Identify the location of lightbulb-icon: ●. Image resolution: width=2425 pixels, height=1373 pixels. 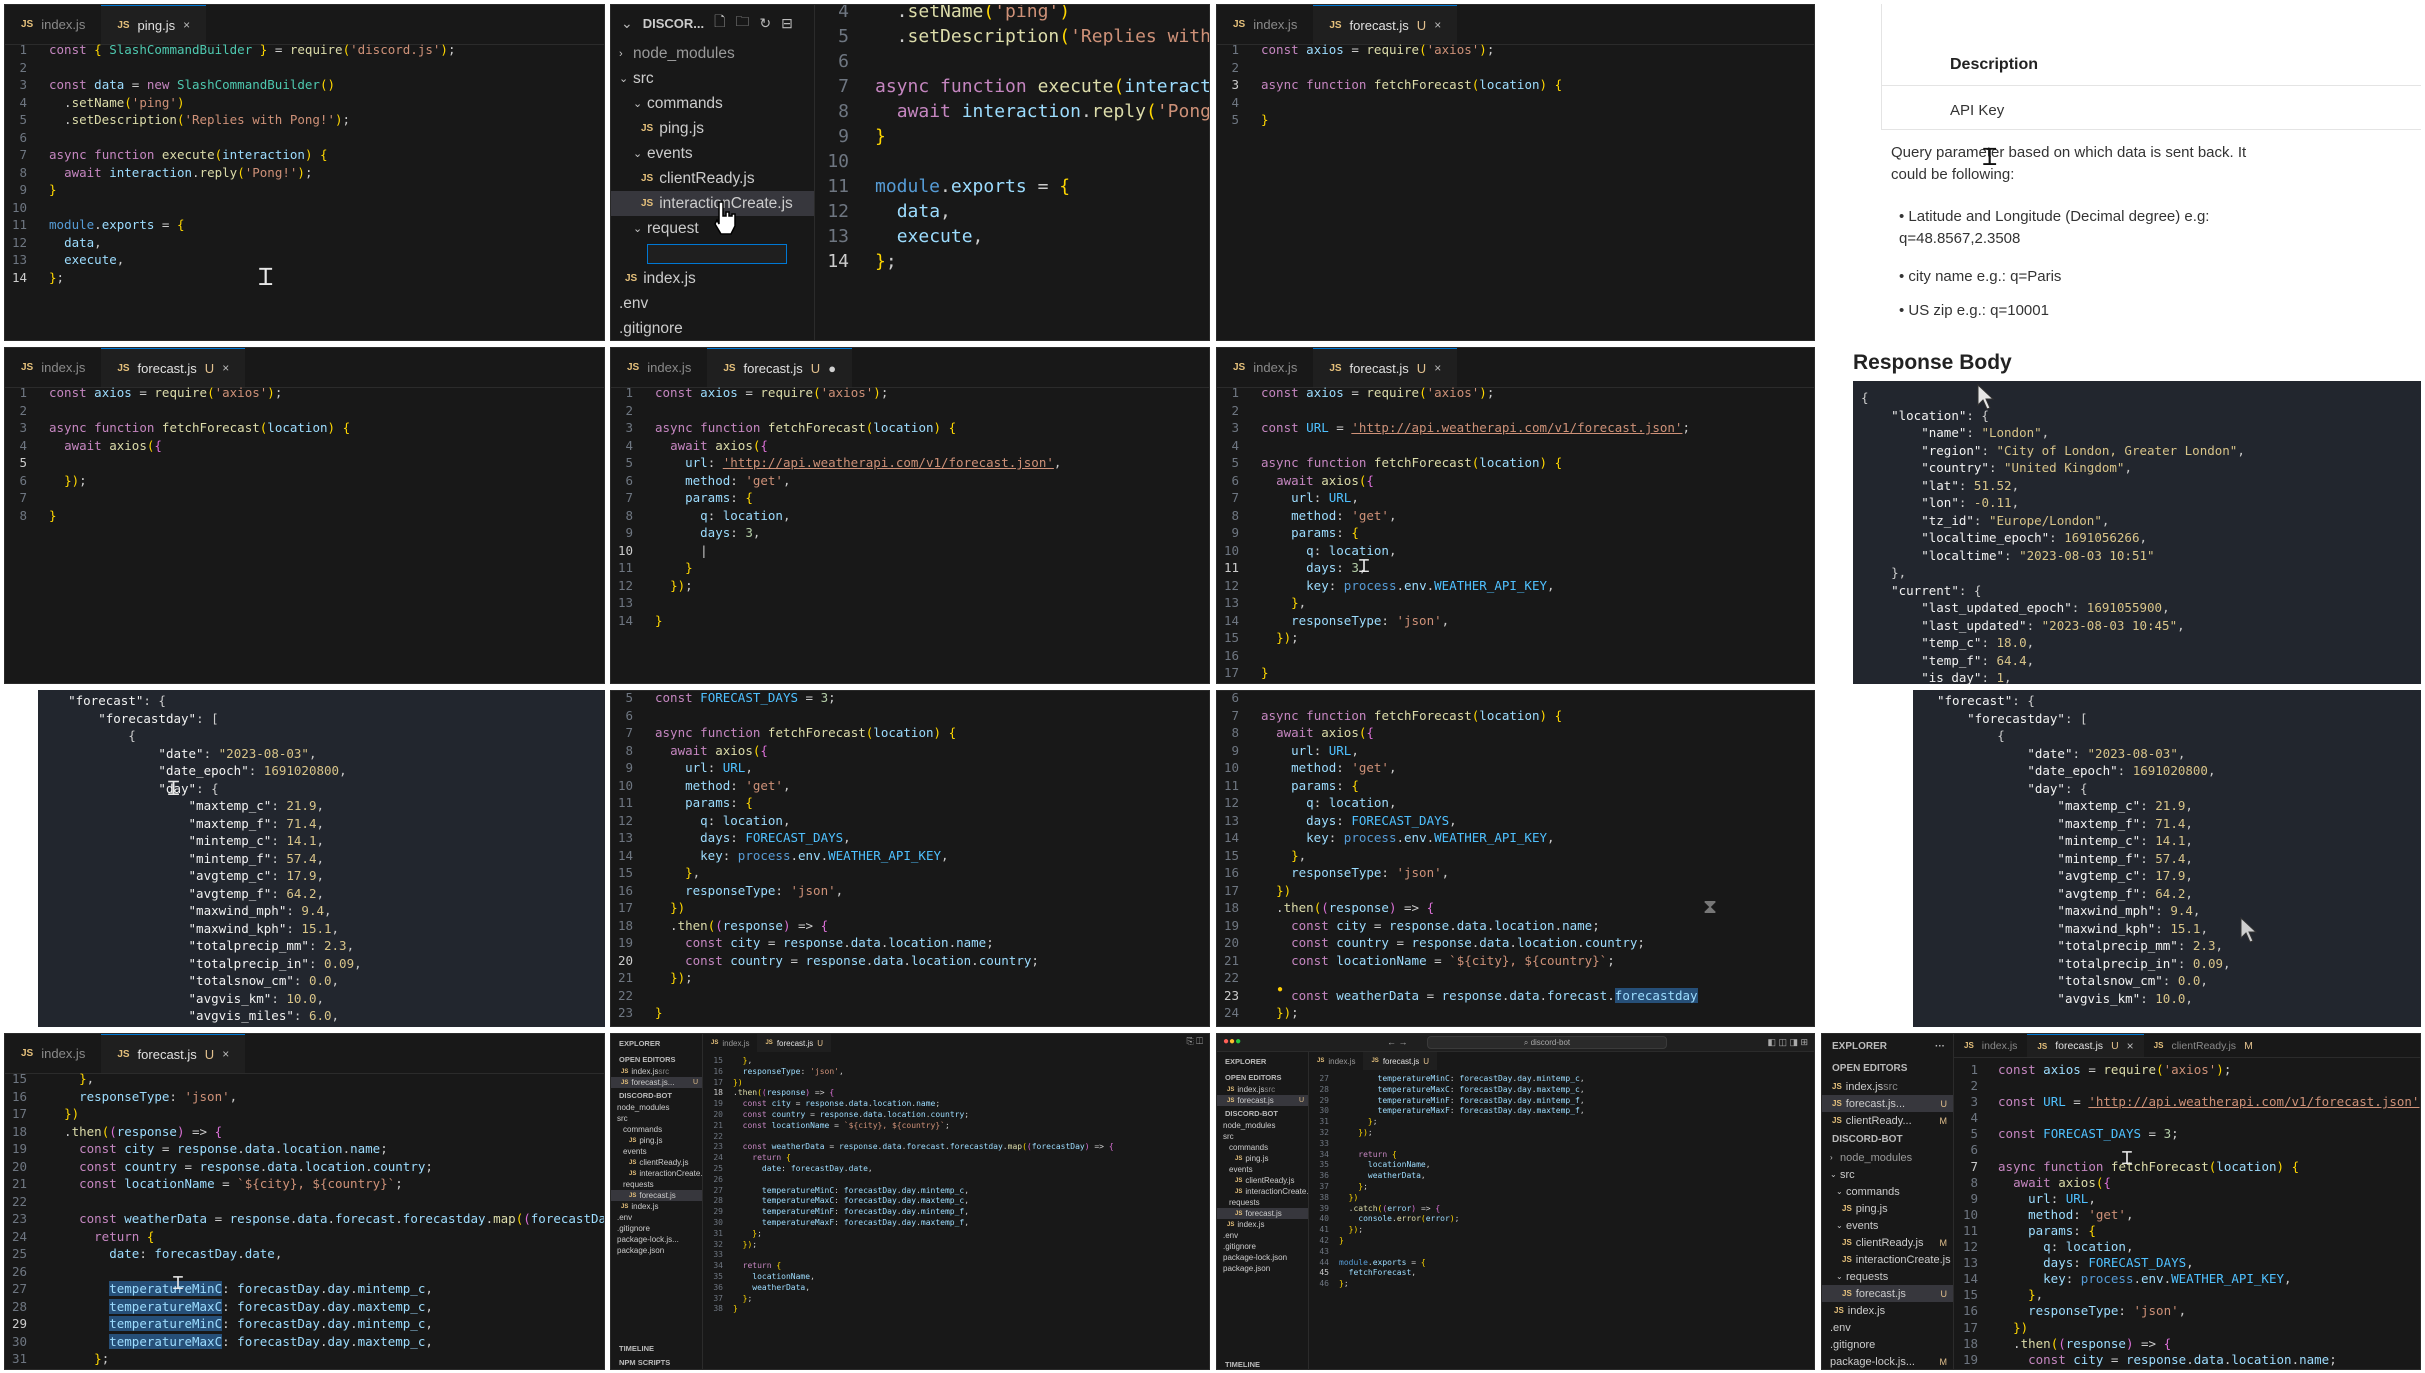
(1280, 989).